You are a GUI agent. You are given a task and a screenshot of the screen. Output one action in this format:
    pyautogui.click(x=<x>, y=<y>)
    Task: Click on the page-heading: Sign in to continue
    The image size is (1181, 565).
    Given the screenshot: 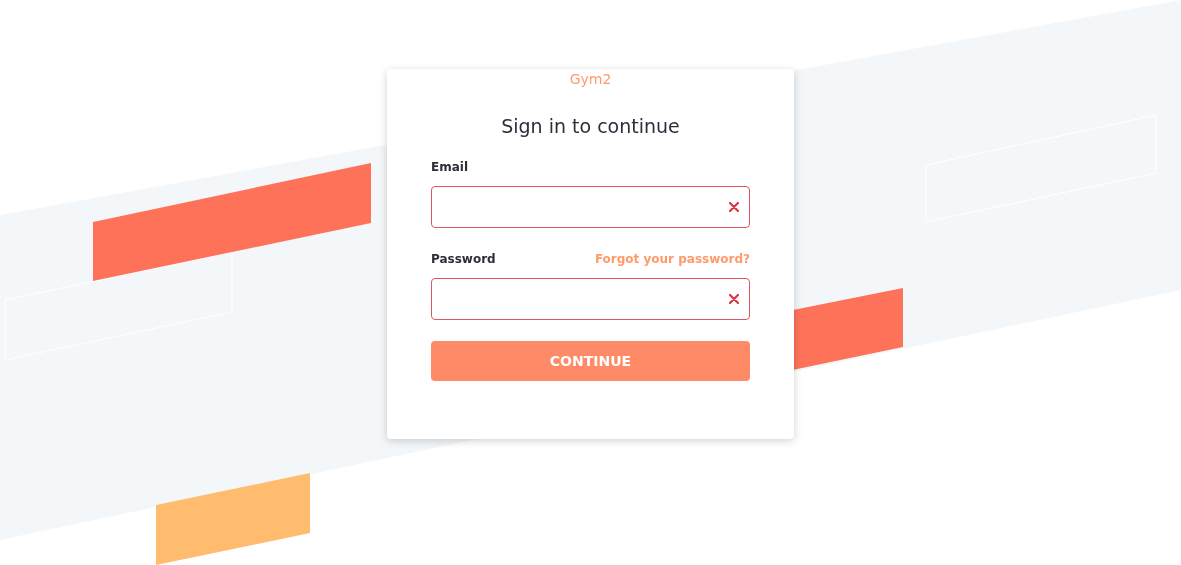 What is the action you would take?
    pyautogui.click(x=590, y=126)
    